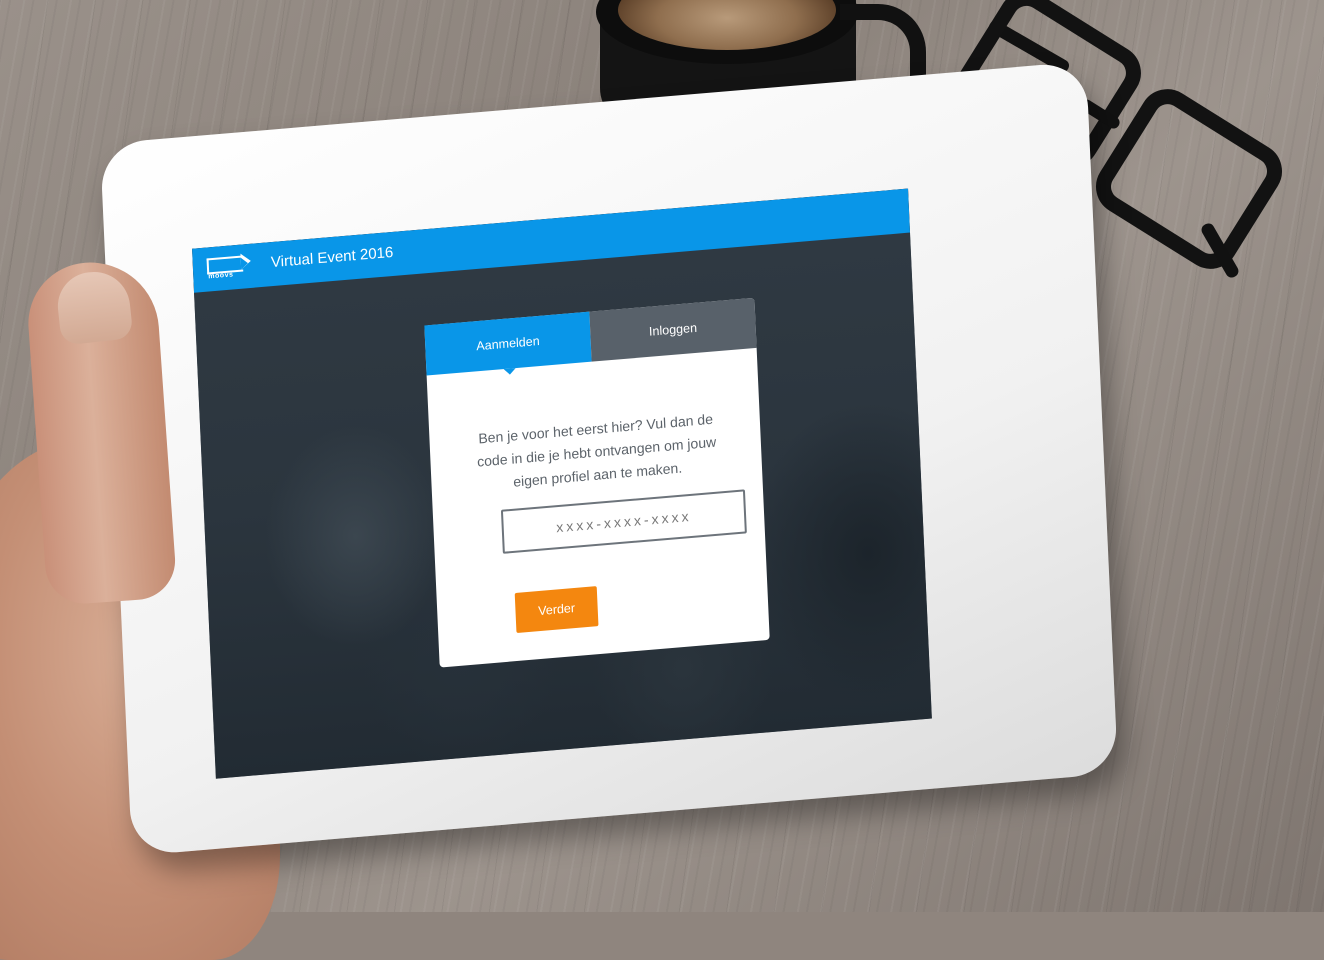 This screenshot has width=1324, height=960. Describe the element at coordinates (509, 372) in the screenshot. I see `active-tab-caret-icon` at that location.